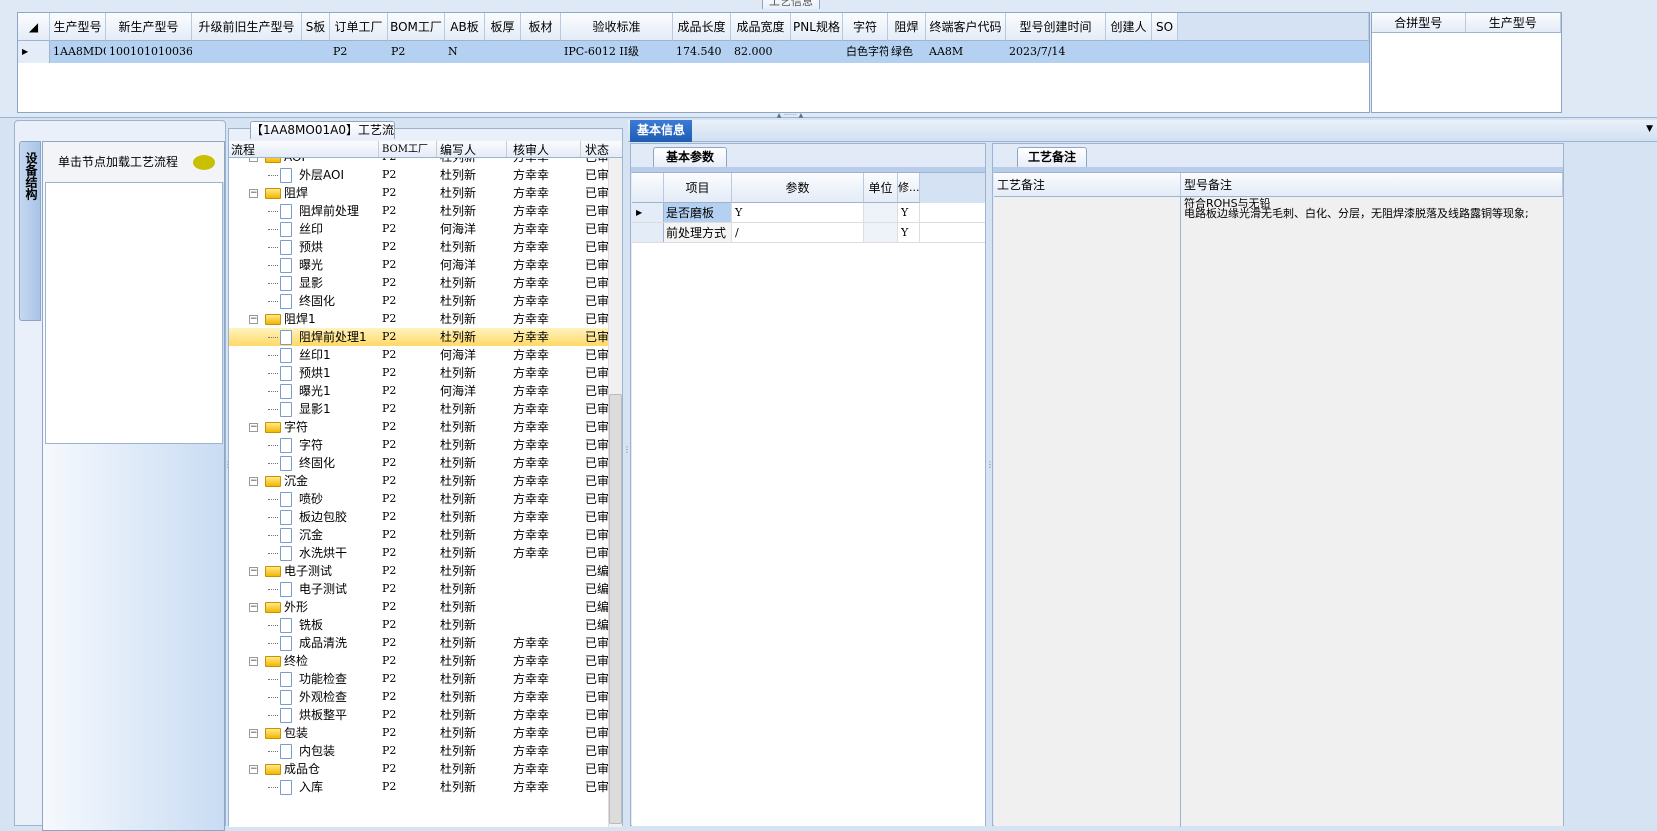 The width and height of the screenshot is (1657, 831). I want to click on param-value: Y, so click(798, 212).